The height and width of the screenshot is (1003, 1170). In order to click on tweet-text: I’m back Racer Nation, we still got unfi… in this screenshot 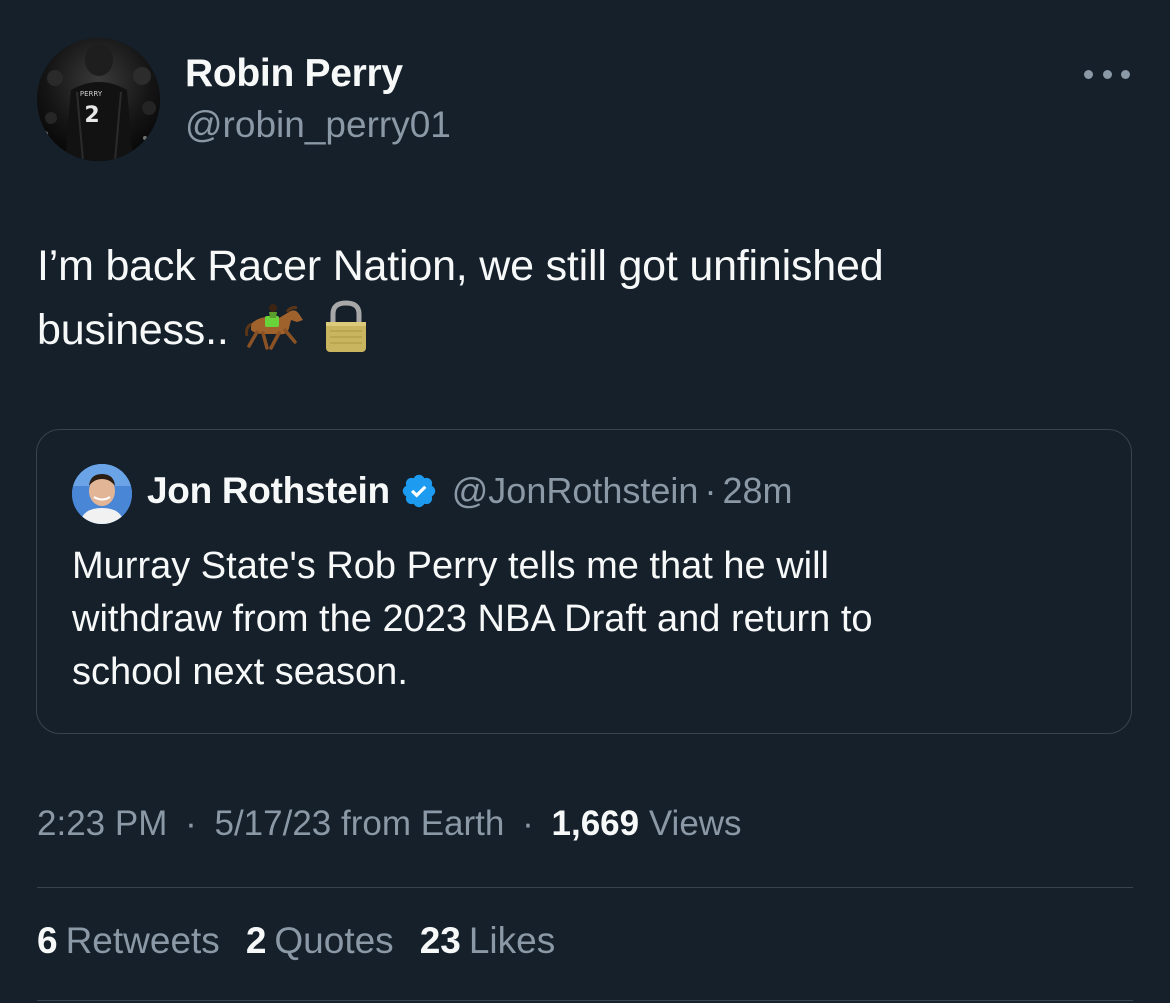, I will do `click(582, 303)`.